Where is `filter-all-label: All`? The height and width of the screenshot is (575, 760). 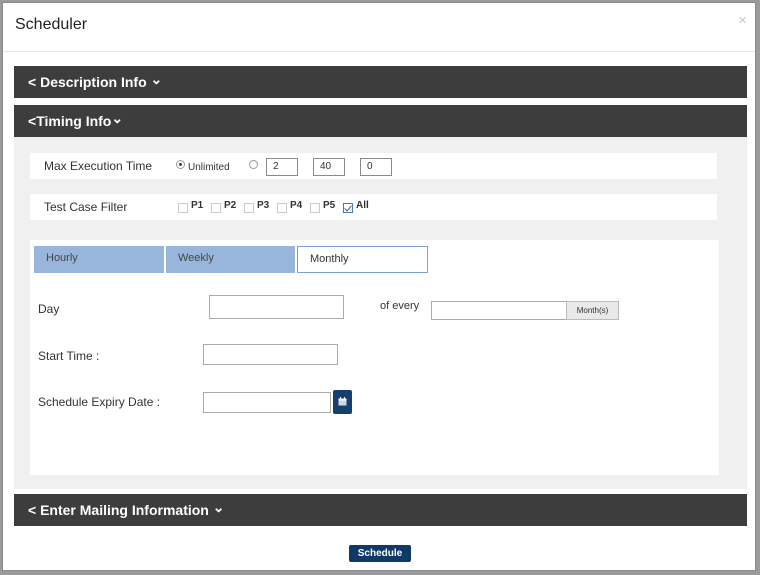
filter-all-label: All is located at coordinates (362, 205).